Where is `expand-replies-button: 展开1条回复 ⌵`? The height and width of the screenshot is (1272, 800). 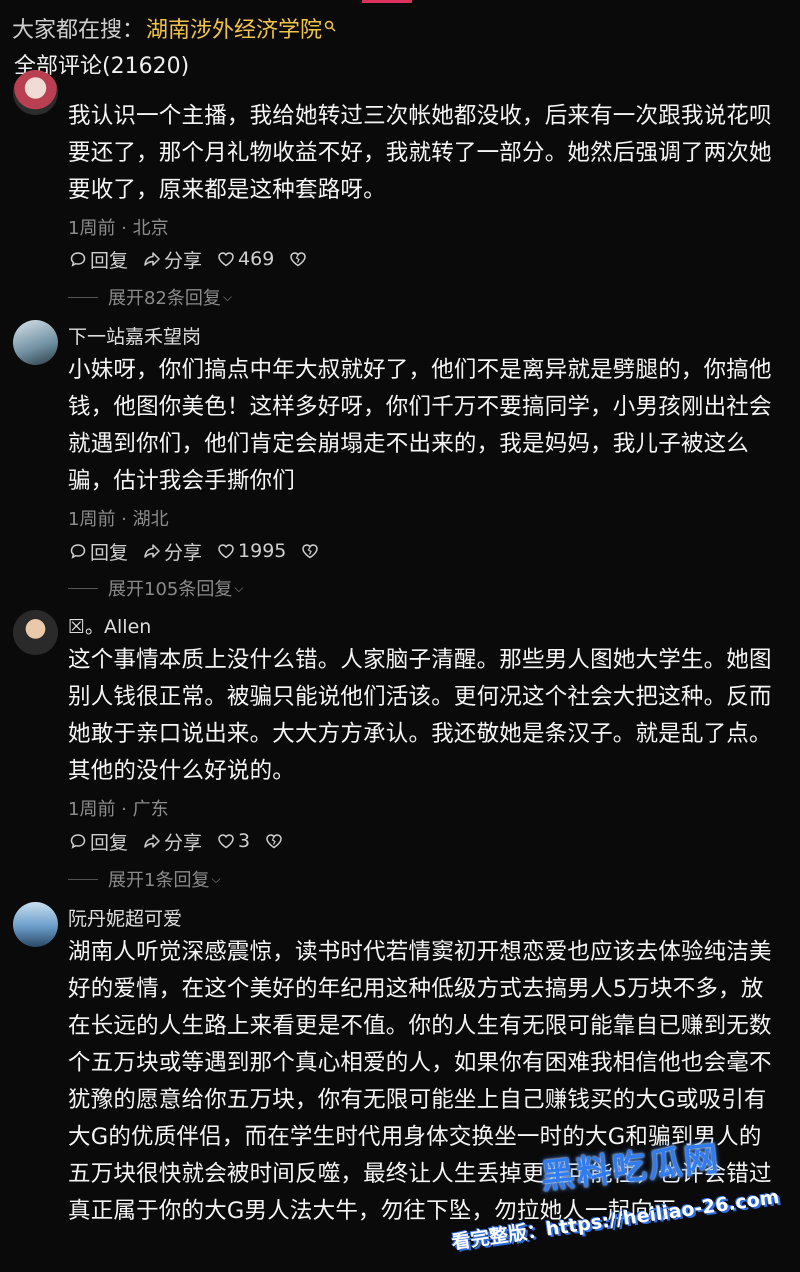
expand-replies-button: 展开1条回复 ⌵ is located at coordinates (144, 879).